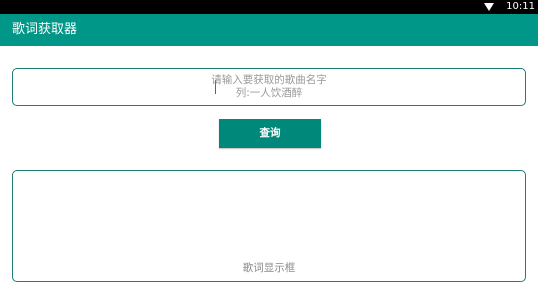 The image size is (538, 282). I want to click on status-time: 10:11, so click(520, 6).